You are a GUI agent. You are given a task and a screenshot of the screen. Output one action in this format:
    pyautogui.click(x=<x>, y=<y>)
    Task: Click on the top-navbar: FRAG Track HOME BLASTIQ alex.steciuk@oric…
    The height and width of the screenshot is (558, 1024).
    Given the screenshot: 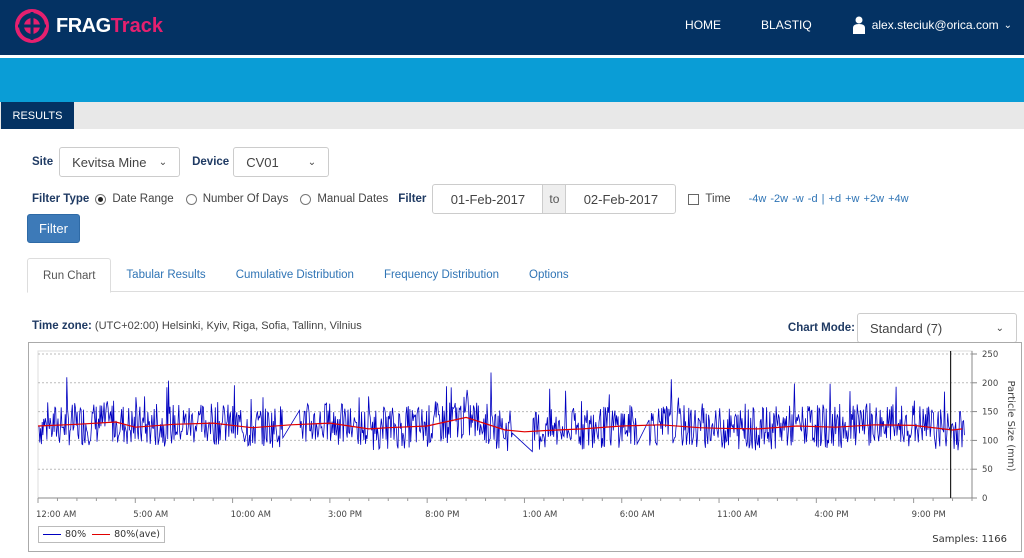 What is the action you would take?
    pyautogui.click(x=512, y=27)
    